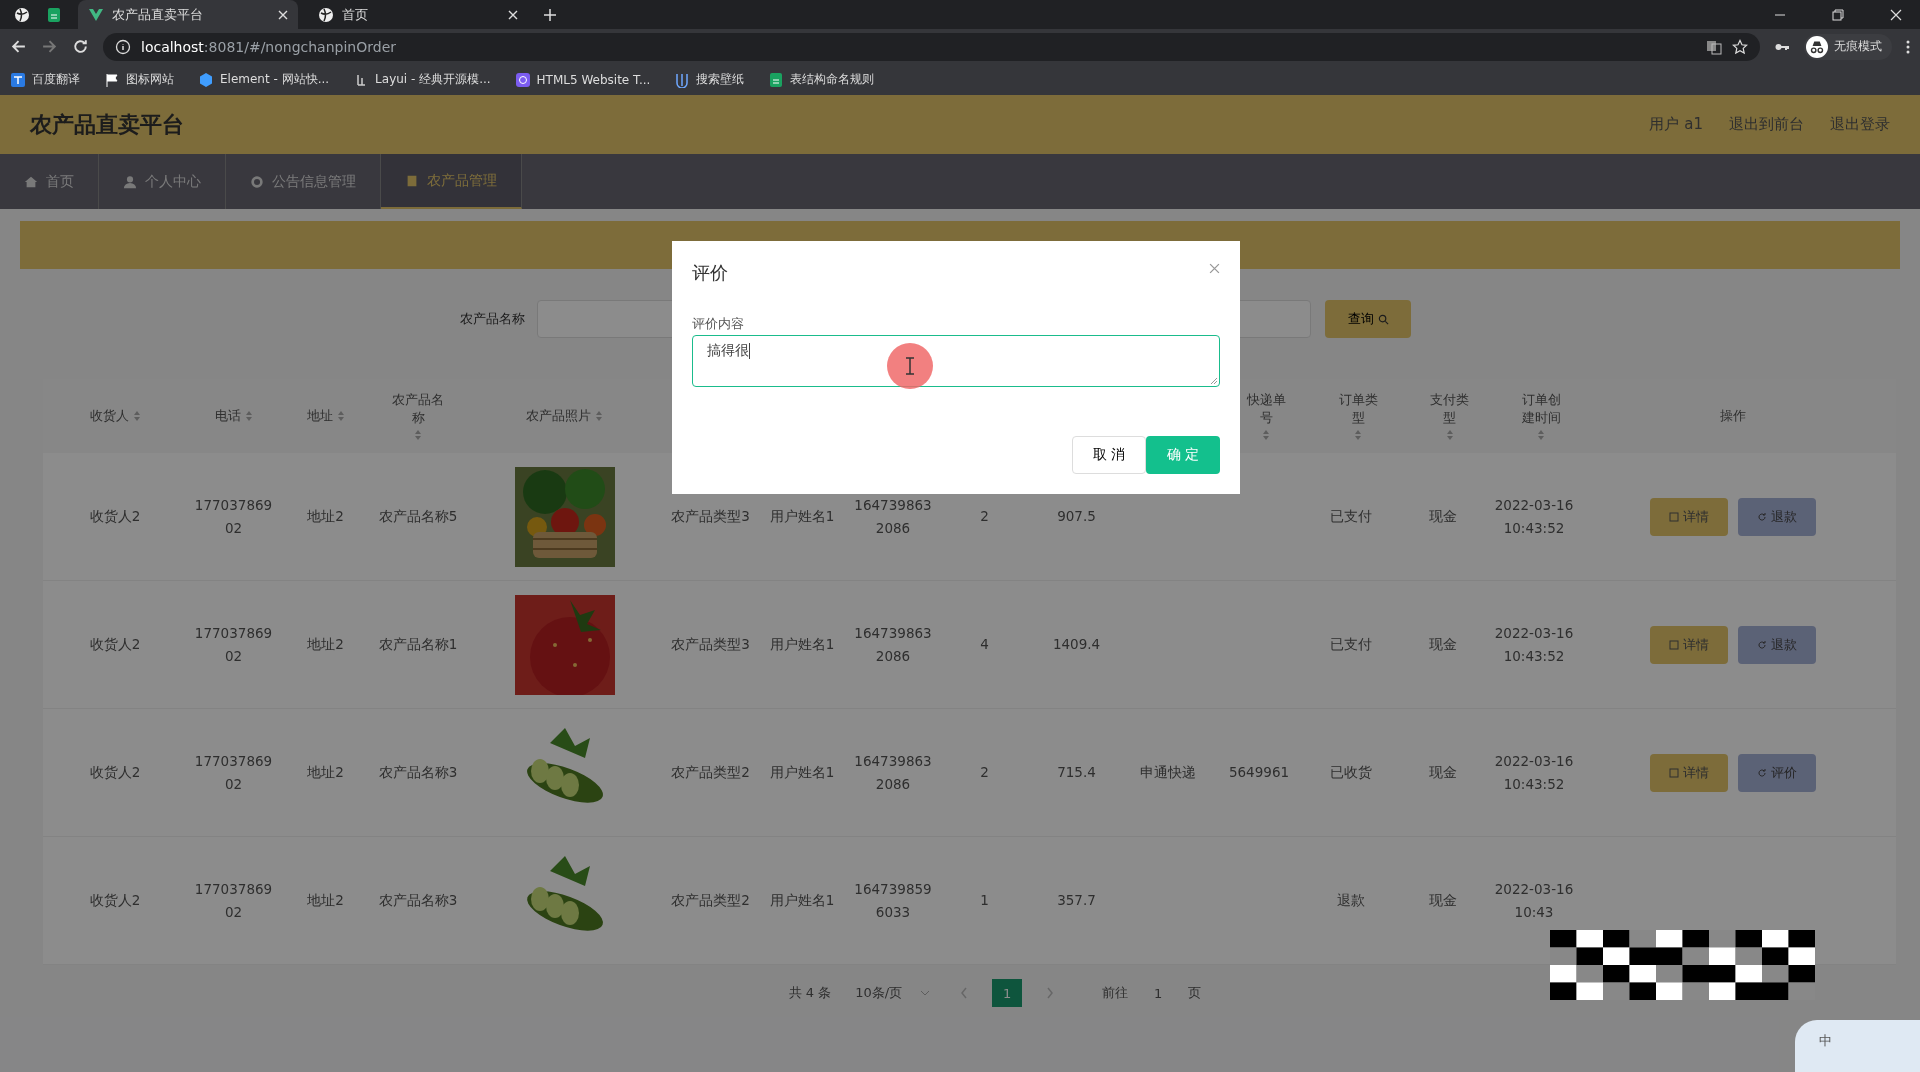  Describe the element at coordinates (925, 993) in the screenshot. I see `caret-icon` at that location.